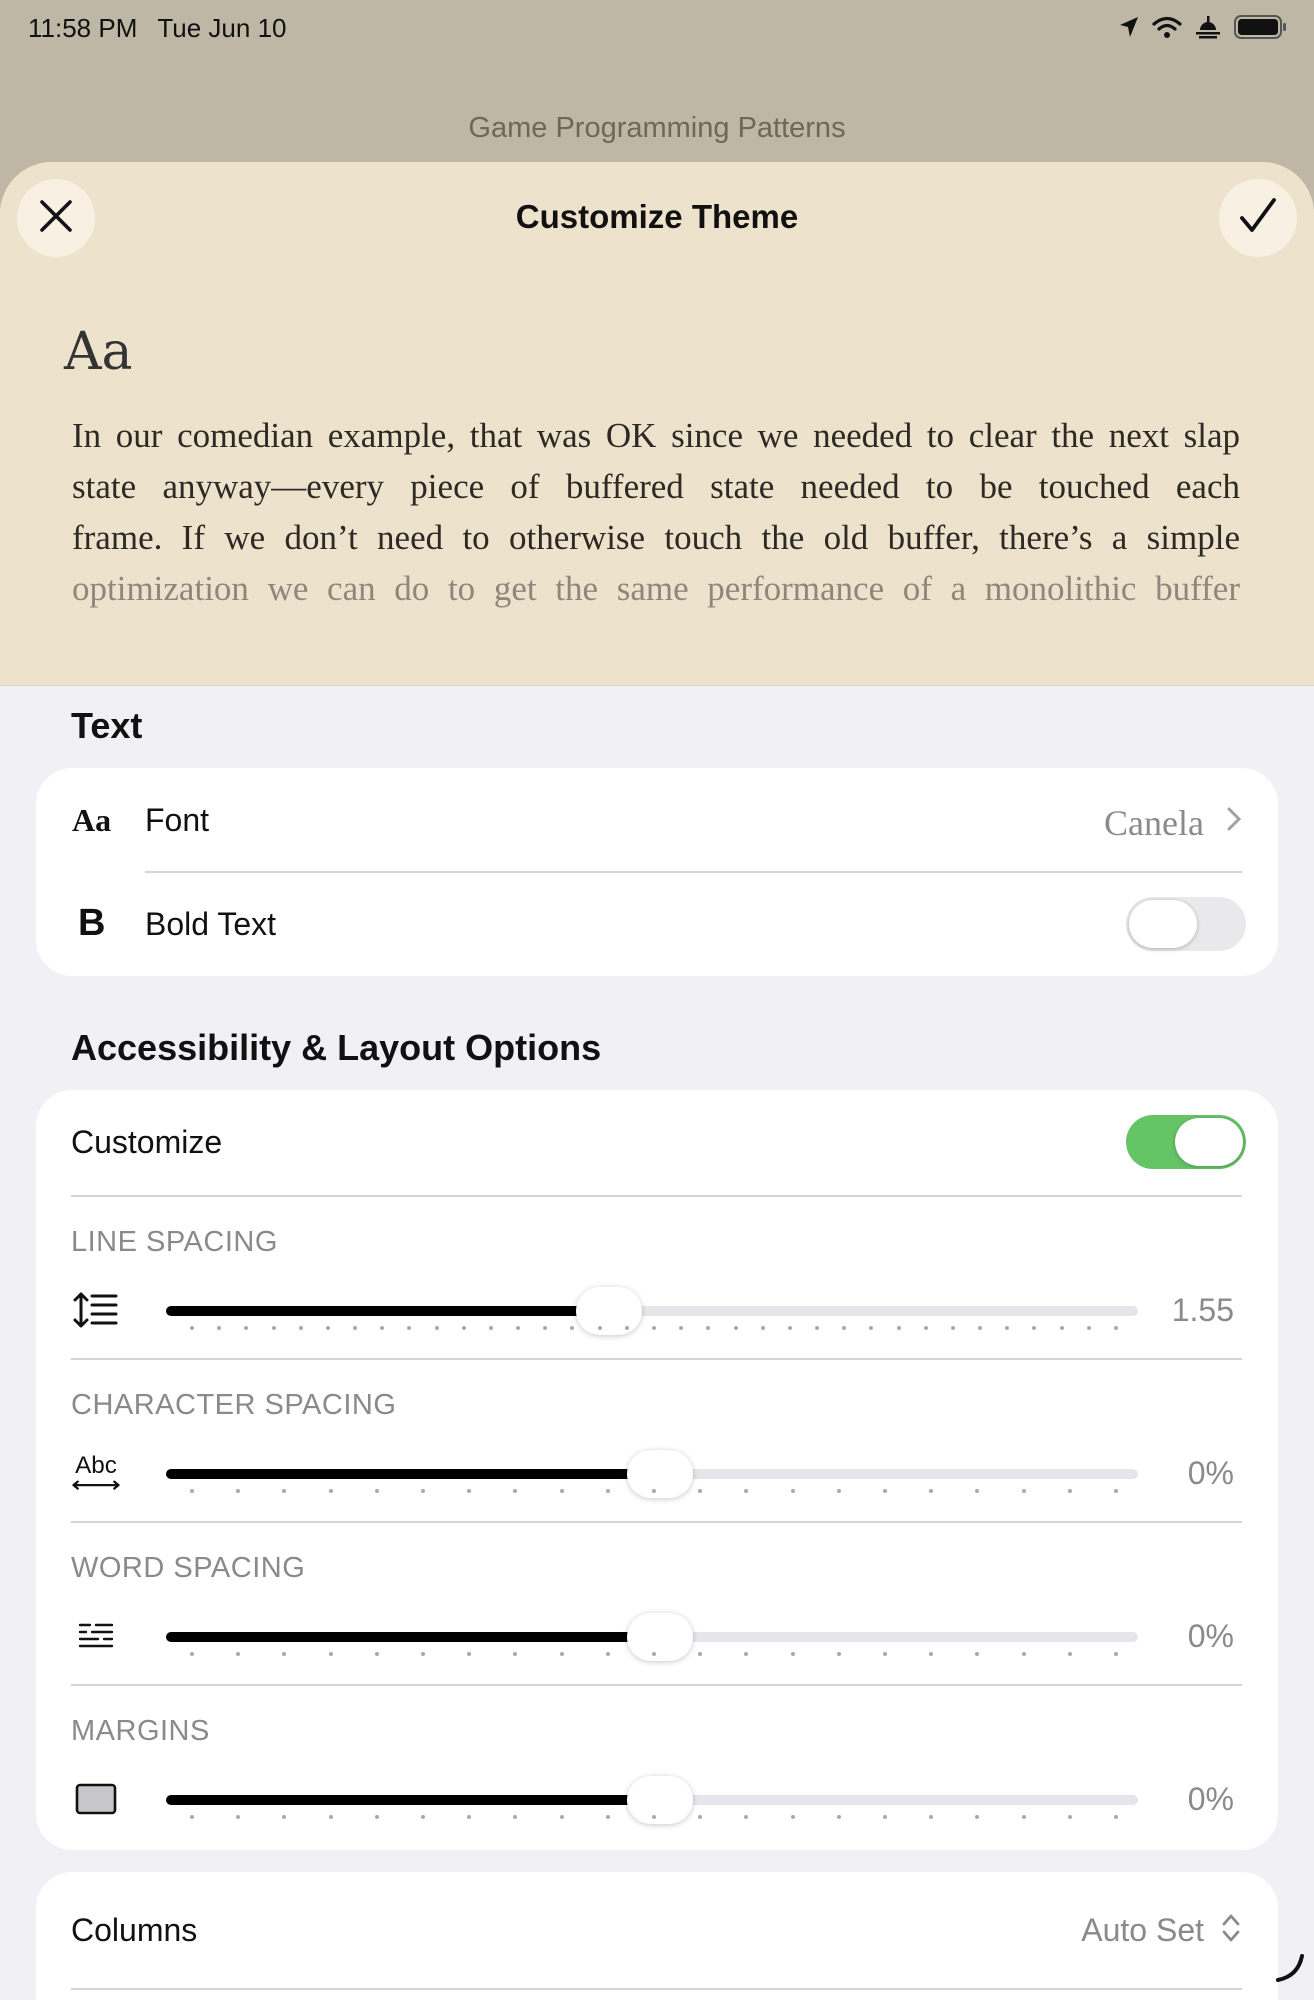  What do you see at coordinates (387, 1311) in the screenshot?
I see `slider-fill` at bounding box center [387, 1311].